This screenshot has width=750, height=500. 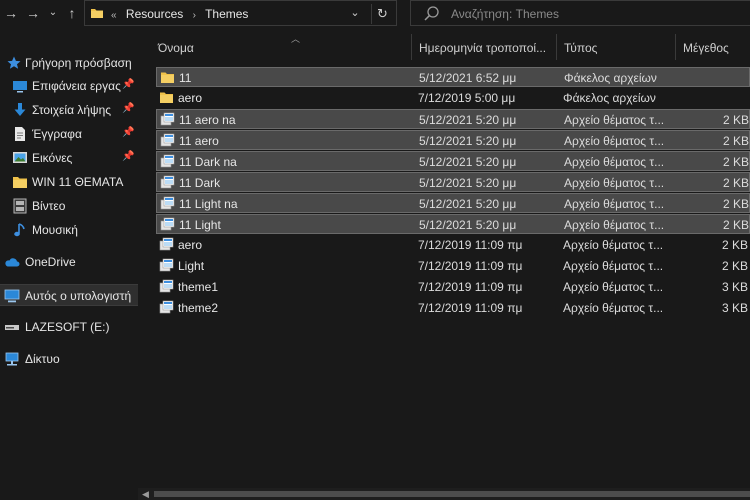 I want to click on sidebar-item-videos: Βίντεο, so click(x=69, y=206).